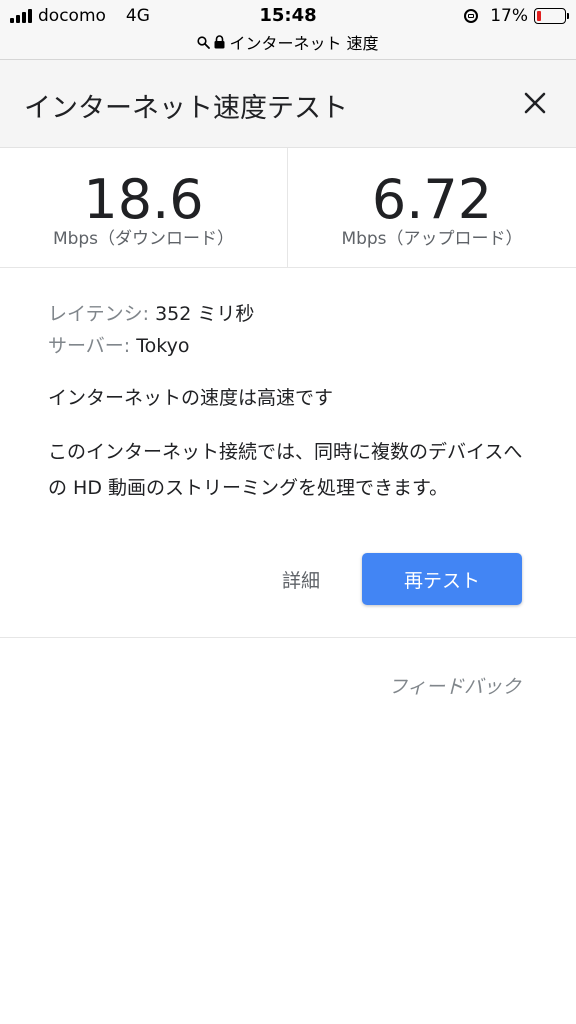 The image size is (576, 1024). What do you see at coordinates (551, 16) in the screenshot?
I see `battery-icon` at bounding box center [551, 16].